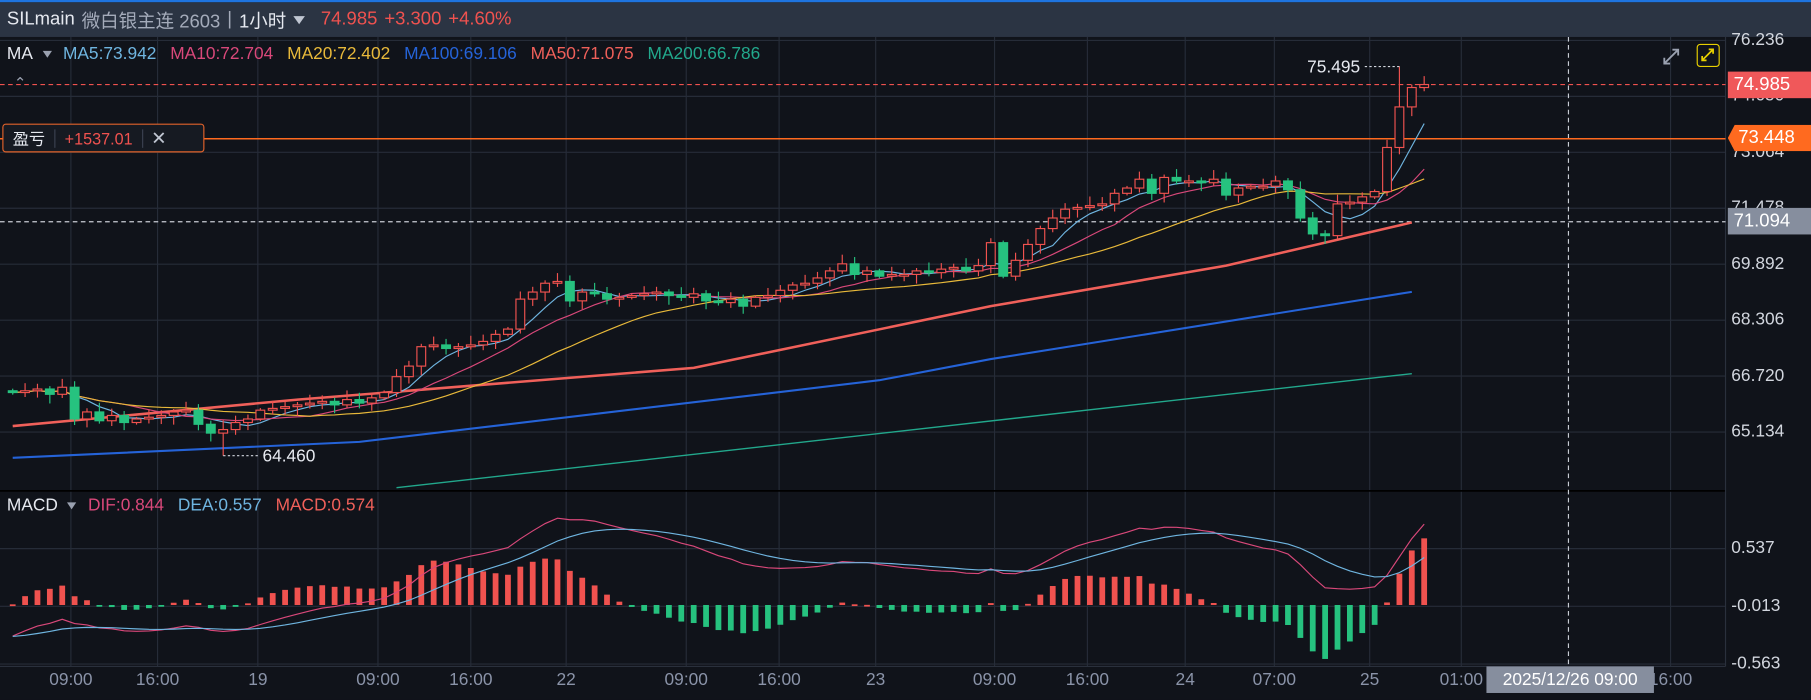 This screenshot has width=1811, height=700. Describe the element at coordinates (1769, 221) in the screenshot. I see `crosshair-price-tag: 71.094` at that location.